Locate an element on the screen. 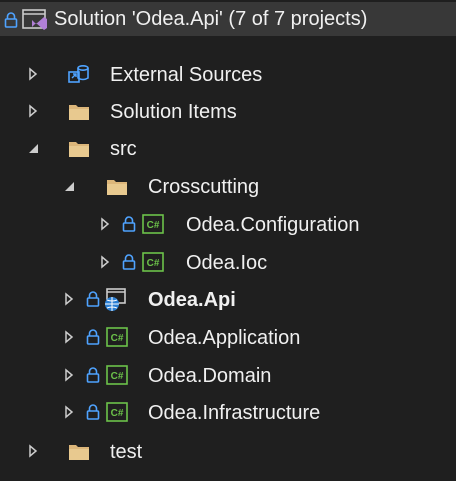 Image resolution: width=456 pixels, height=481 pixels. tree-item-odea-configuration: C# Odea.Configuration is located at coordinates (228, 224).